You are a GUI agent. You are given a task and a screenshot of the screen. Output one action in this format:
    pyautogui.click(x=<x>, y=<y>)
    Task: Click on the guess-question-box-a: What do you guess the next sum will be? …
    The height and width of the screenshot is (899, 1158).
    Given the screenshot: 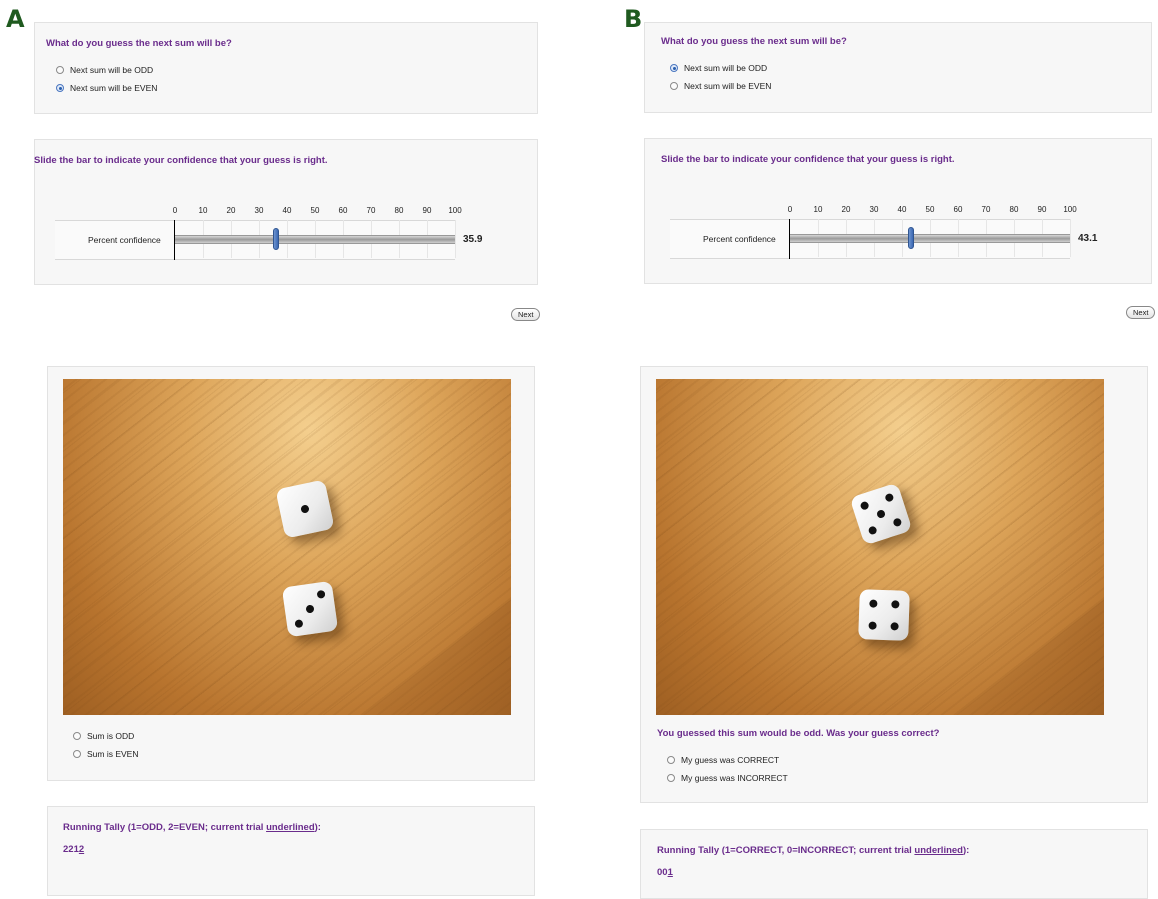 What is the action you would take?
    pyautogui.click(x=286, y=68)
    